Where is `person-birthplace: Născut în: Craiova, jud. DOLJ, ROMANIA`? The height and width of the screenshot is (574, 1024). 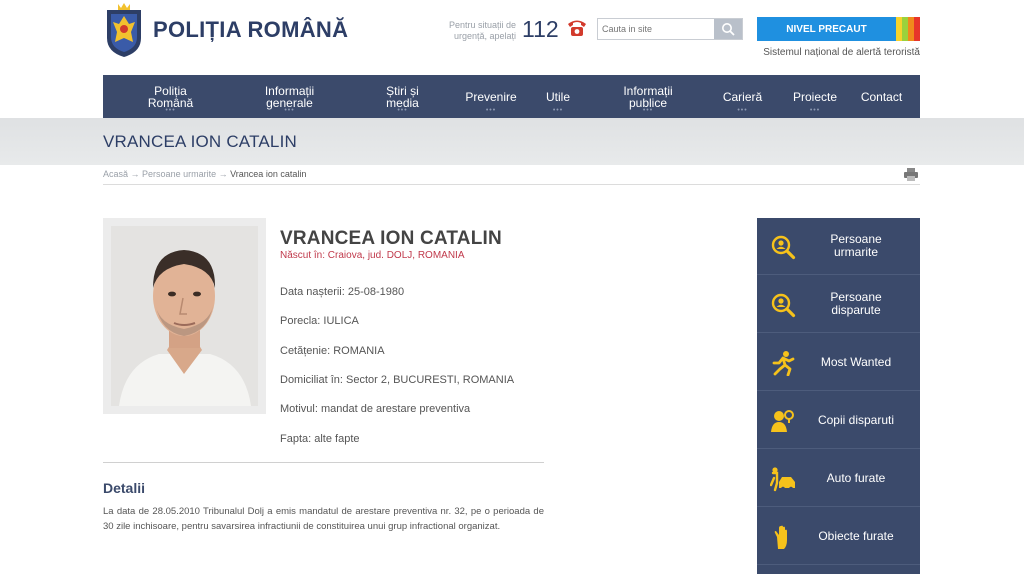 person-birthplace: Născut în: Craiova, jud. DOLJ, ROMANIA is located at coordinates (372, 255).